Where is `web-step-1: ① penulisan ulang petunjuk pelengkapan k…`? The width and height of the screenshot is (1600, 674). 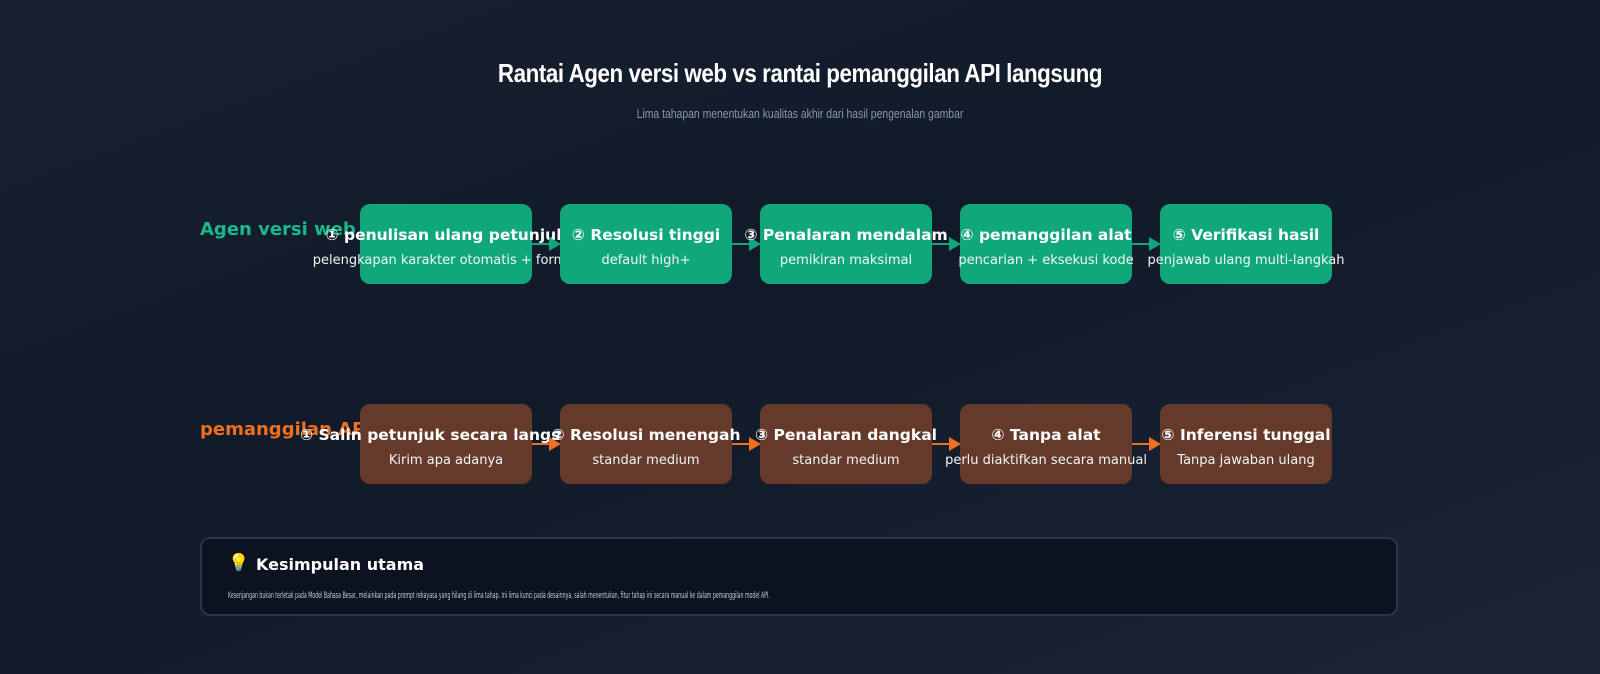
web-step-1: ① penulisan ulang petunjuk pelengkapan k… is located at coordinates (446, 244).